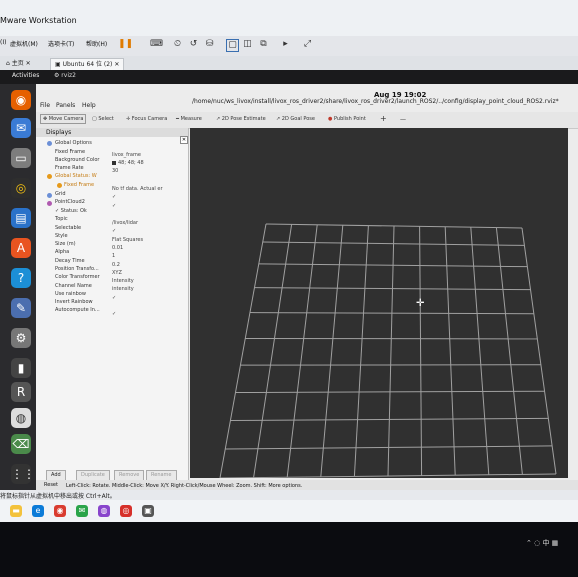  What do you see at coordinates (76, 176) in the screenshot?
I see `tree-label: Global Status: W` at bounding box center [76, 176].